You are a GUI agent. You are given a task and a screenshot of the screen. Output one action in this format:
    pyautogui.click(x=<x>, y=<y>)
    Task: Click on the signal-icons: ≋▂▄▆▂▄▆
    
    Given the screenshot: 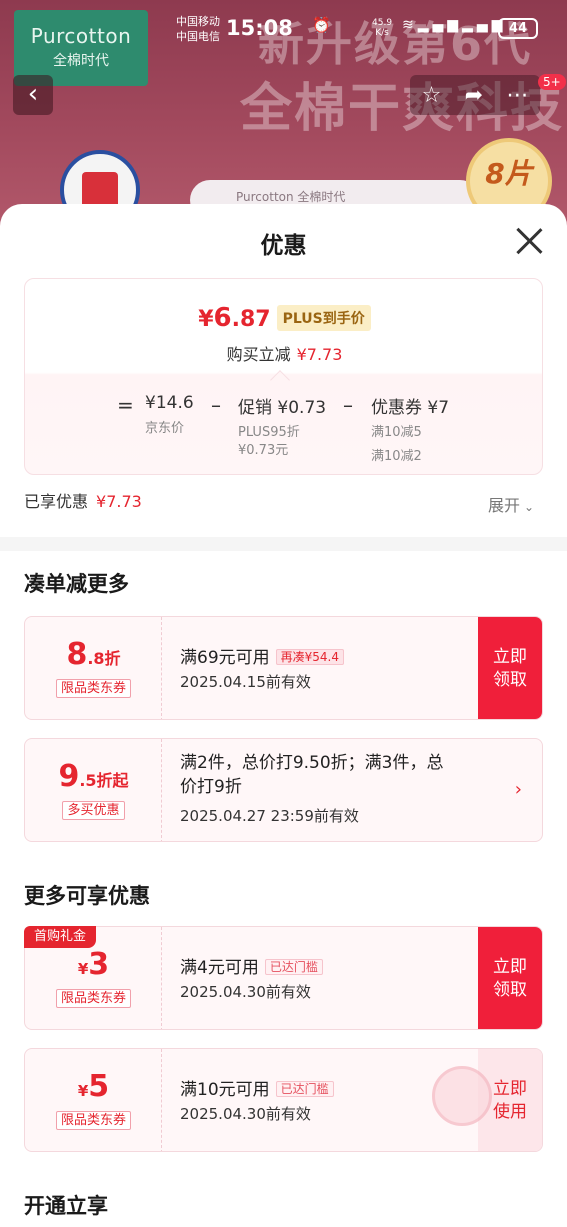 What is the action you would take?
    pyautogui.click(x=454, y=25)
    